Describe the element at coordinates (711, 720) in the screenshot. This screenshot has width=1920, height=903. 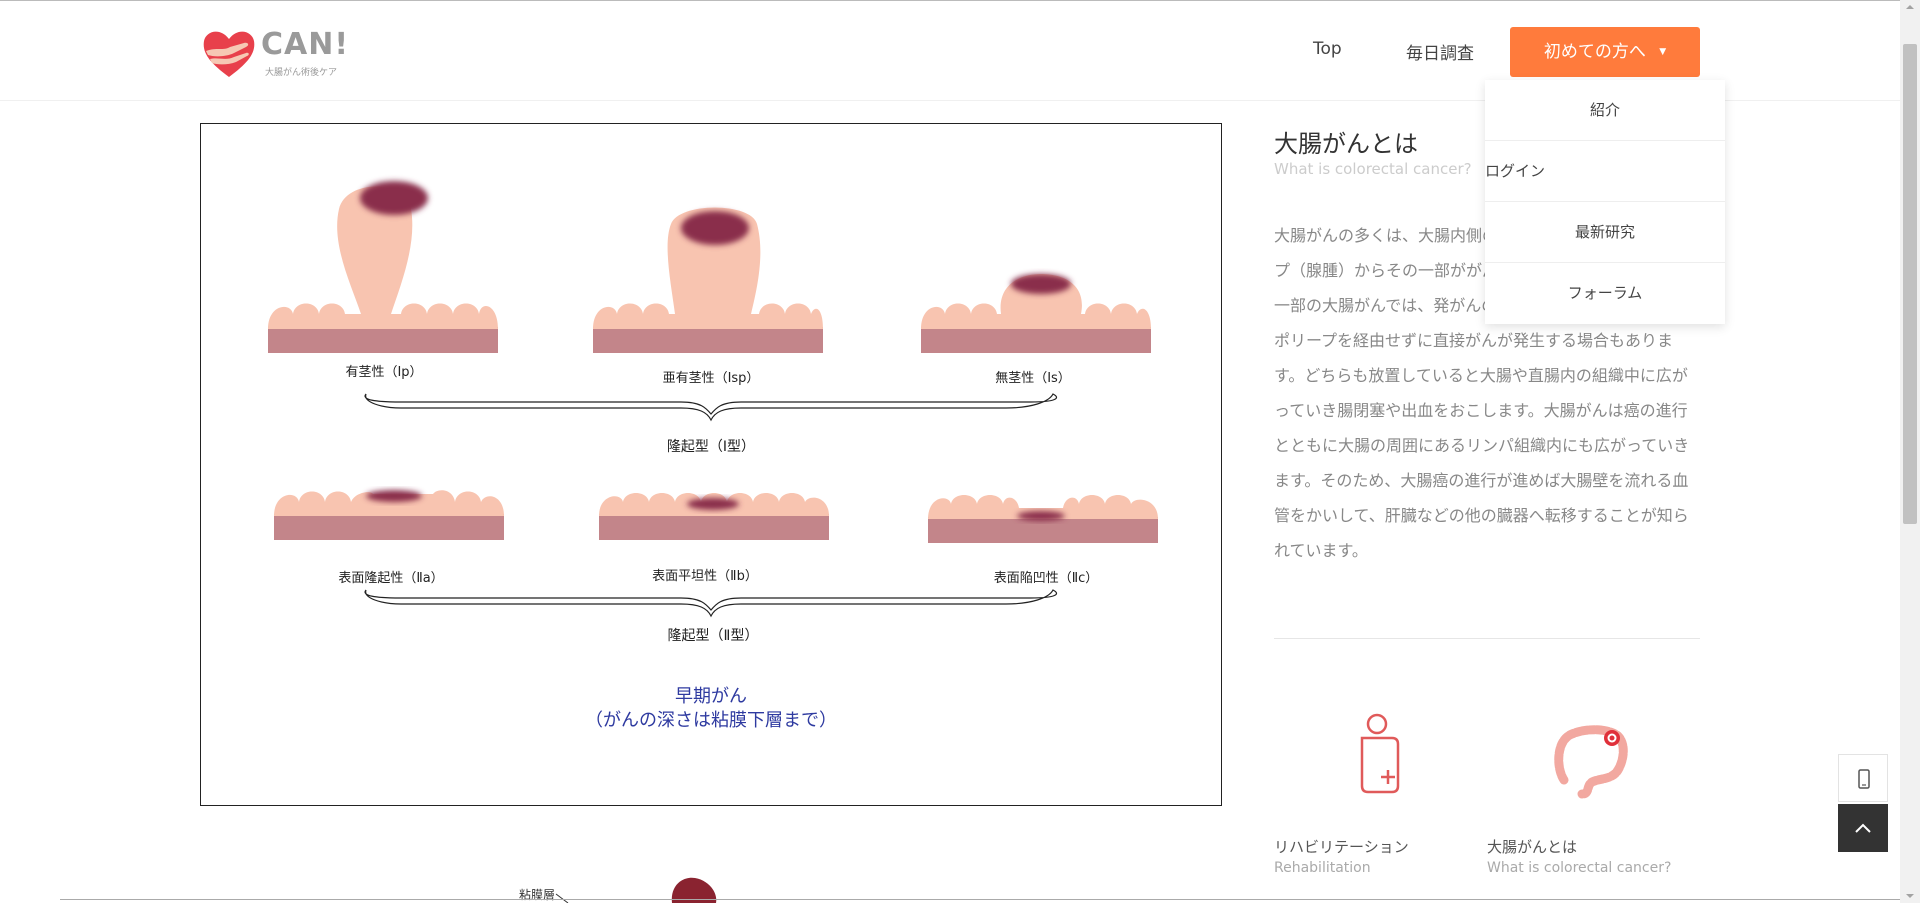
I see `caption-depth: （がんの深さは粘膜下層まで）` at that location.